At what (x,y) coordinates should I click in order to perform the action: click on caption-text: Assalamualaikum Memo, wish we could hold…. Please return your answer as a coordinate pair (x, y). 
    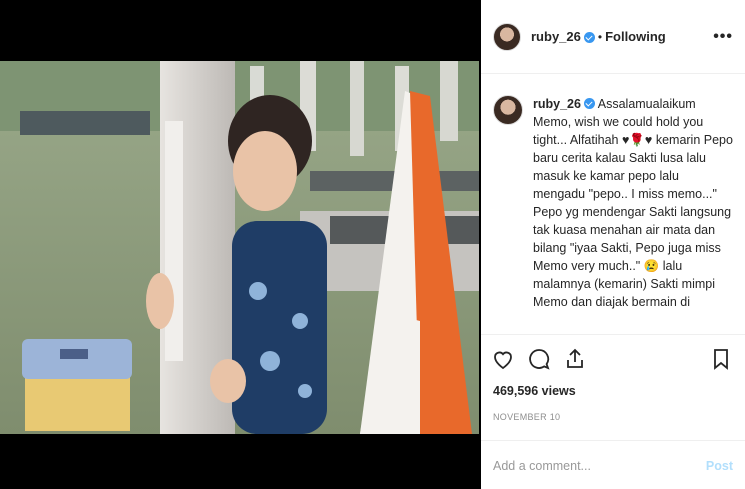
    Looking at the image, I should click on (633, 203).